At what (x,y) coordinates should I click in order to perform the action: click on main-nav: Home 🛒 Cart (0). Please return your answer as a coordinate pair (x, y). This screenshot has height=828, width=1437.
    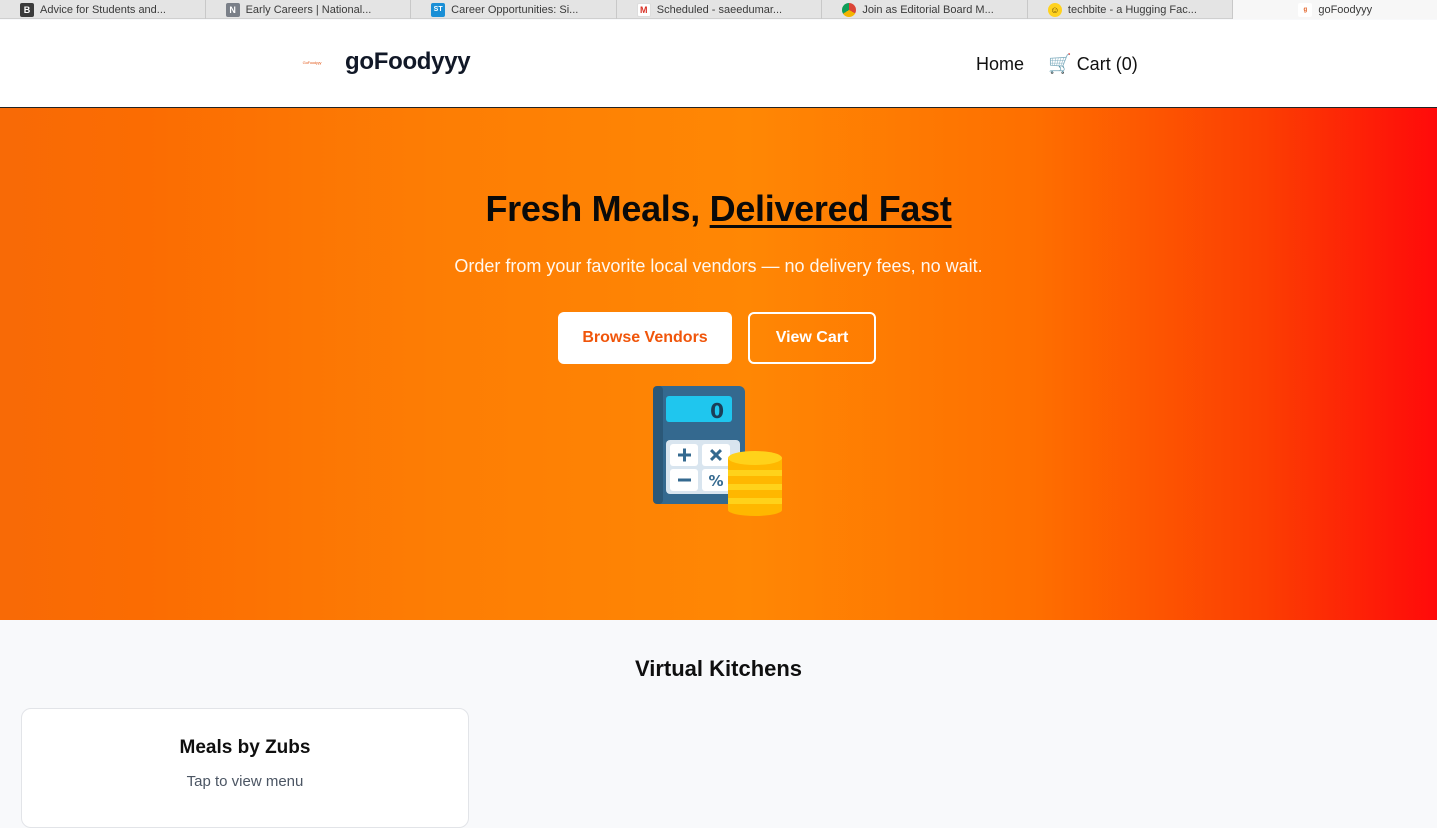
    Looking at the image, I should click on (1057, 64).